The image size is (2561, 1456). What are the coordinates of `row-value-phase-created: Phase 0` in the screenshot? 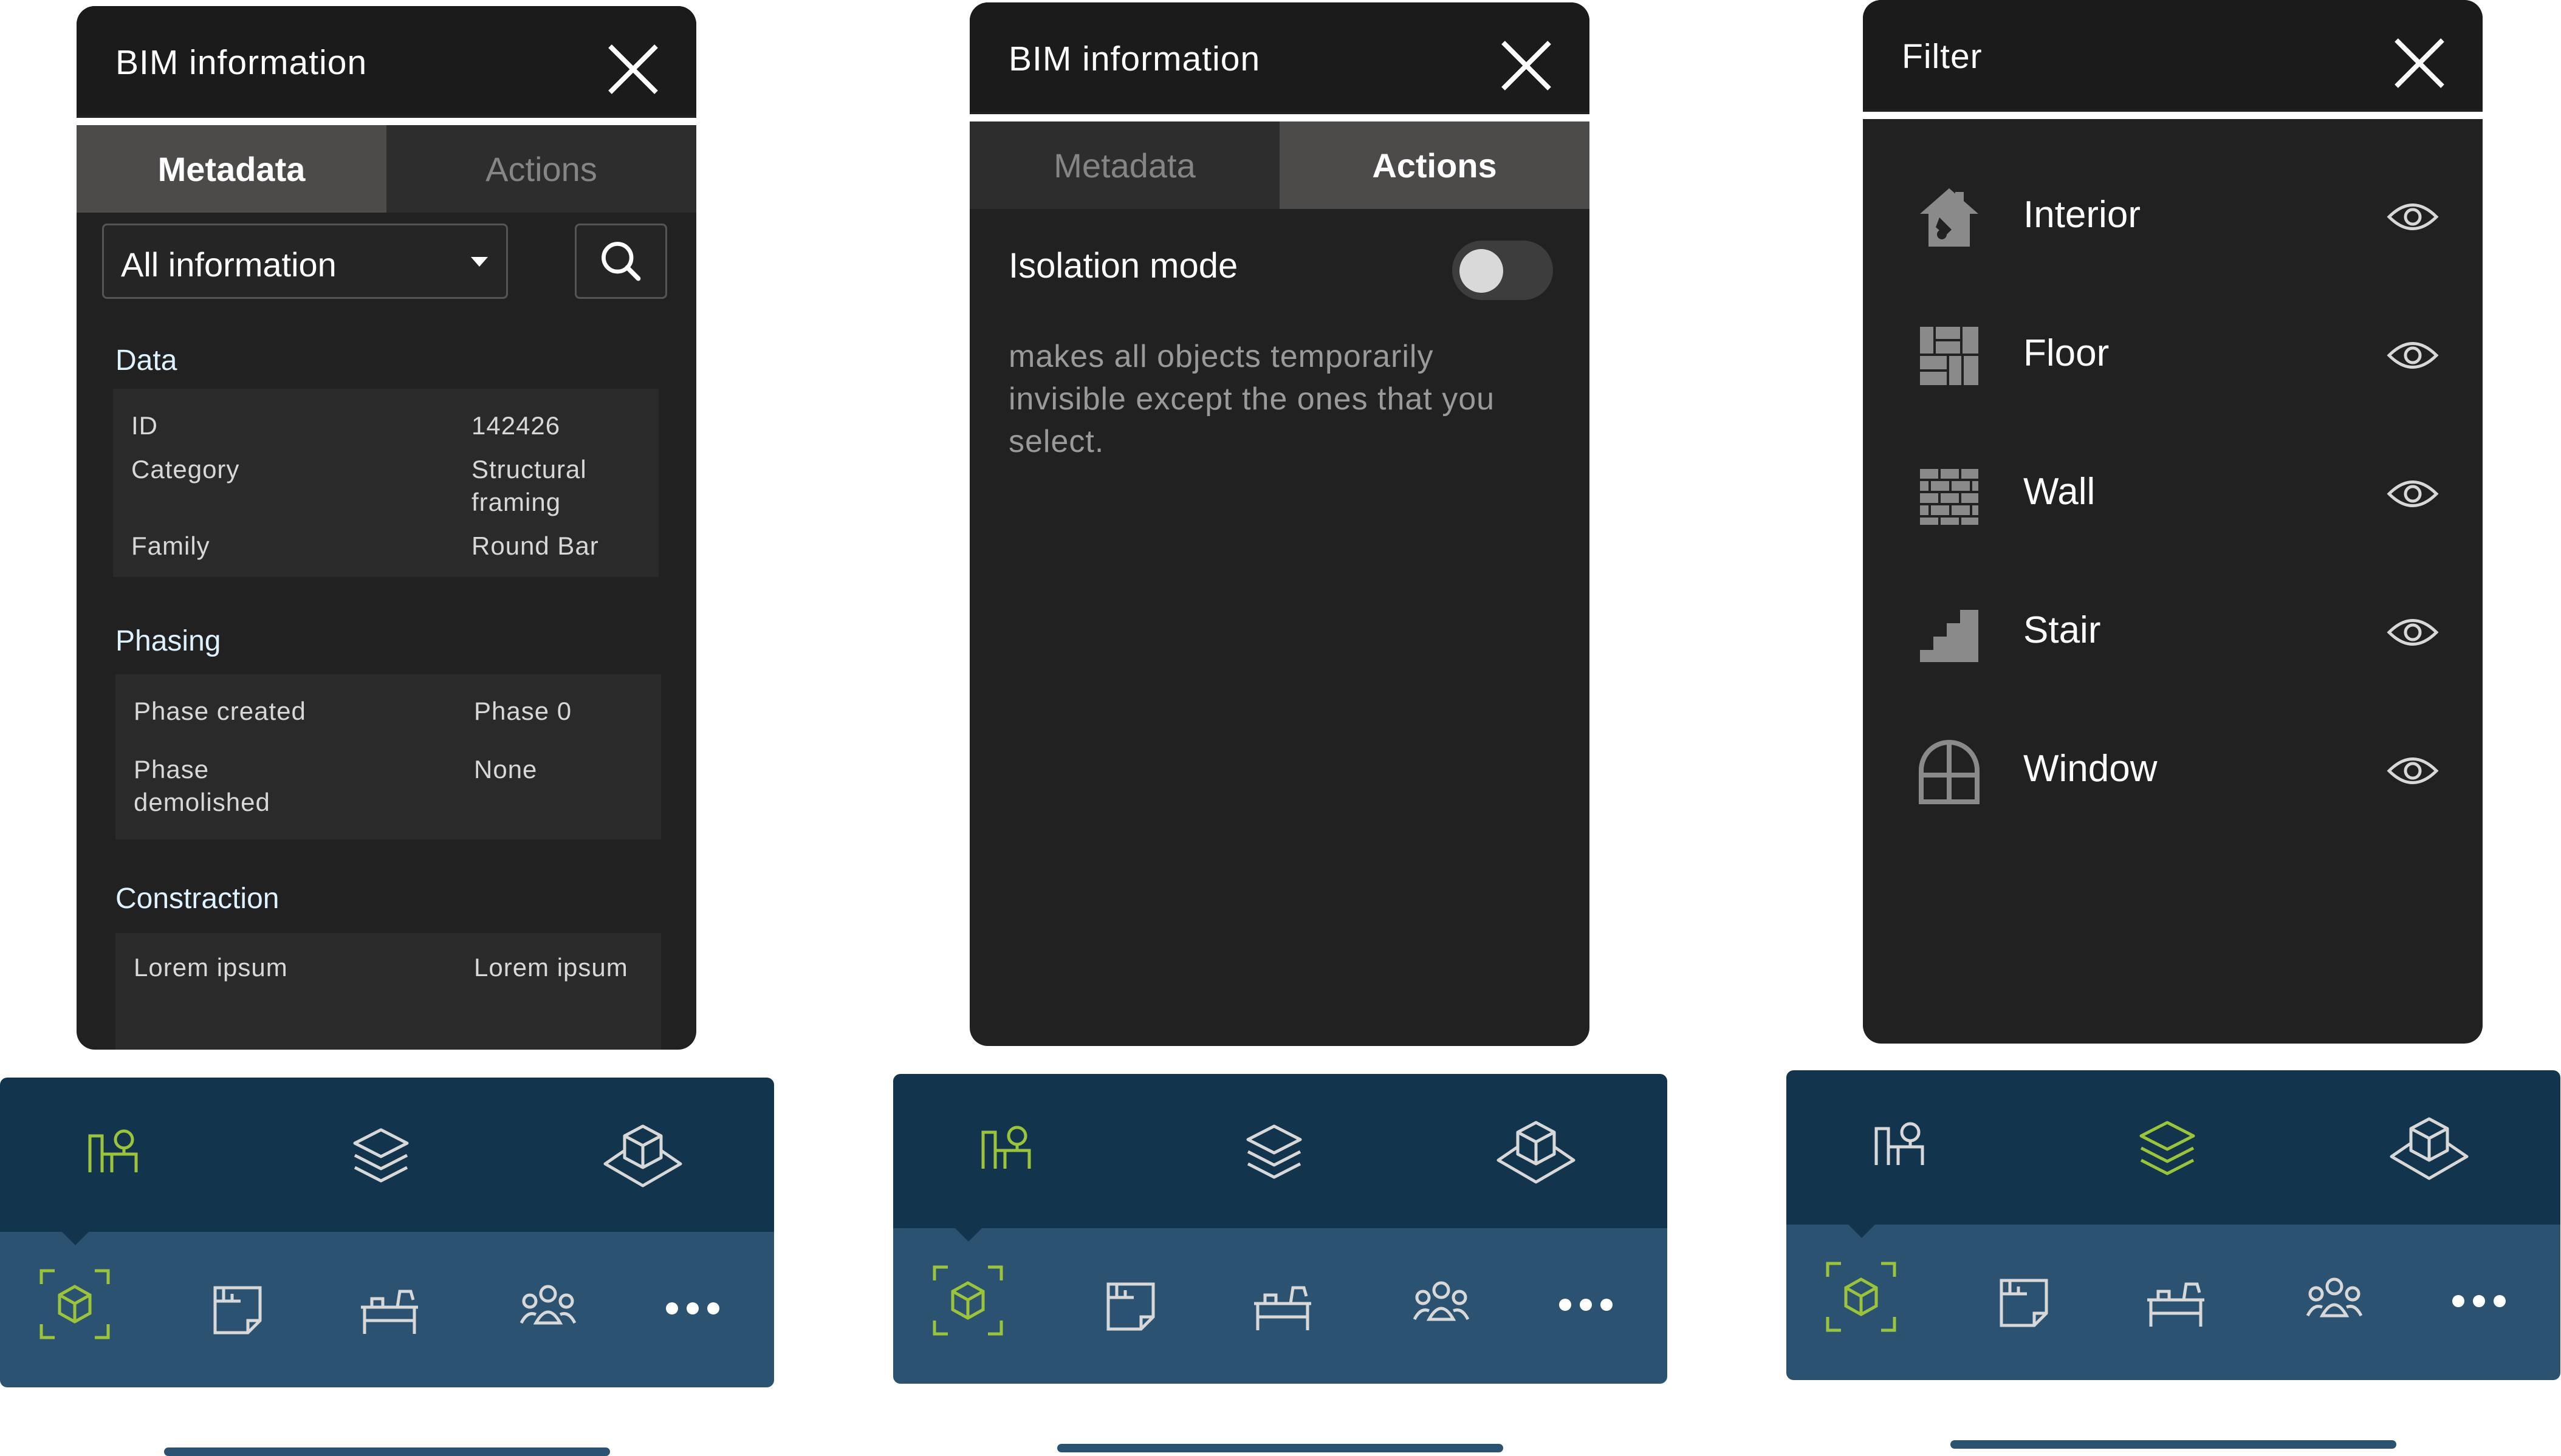 It's located at (523, 711).